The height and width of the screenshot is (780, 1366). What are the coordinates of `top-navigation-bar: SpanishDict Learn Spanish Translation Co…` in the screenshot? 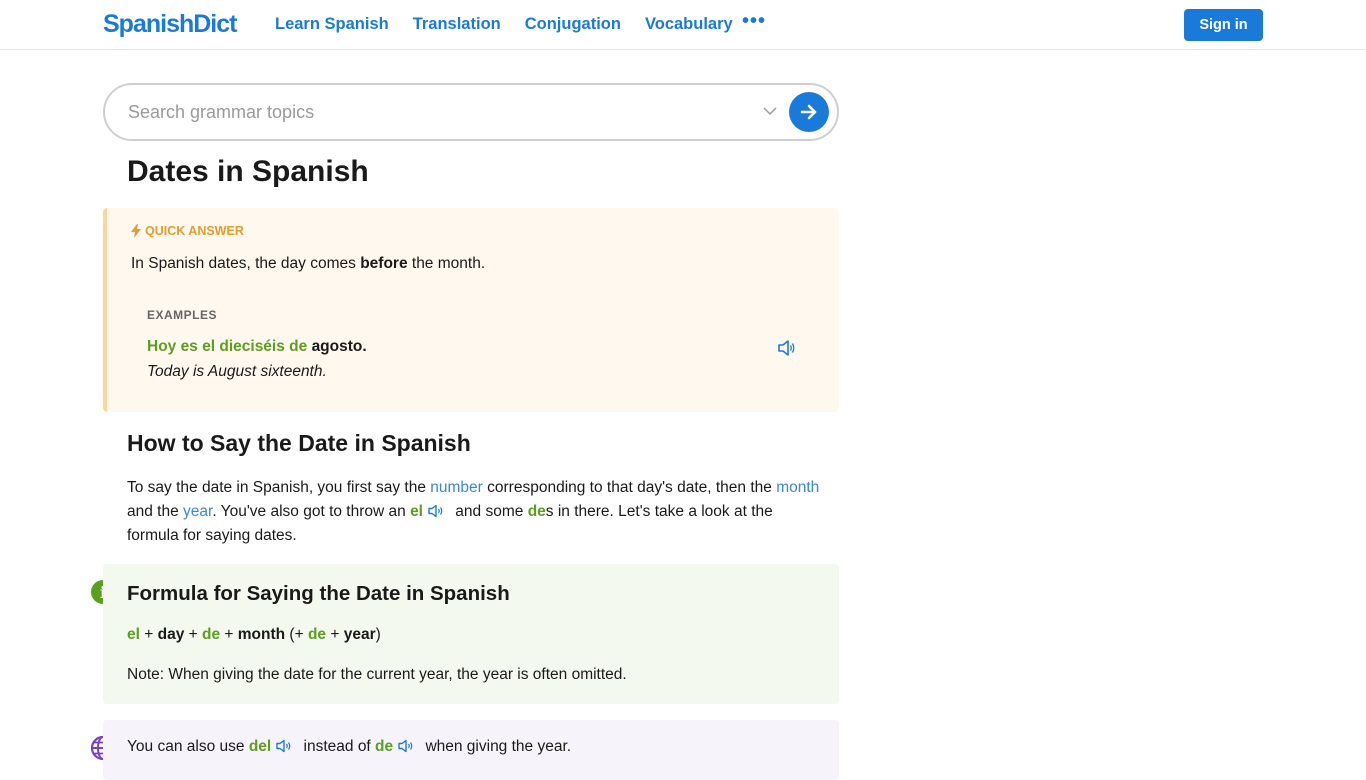 It's located at (683, 25).